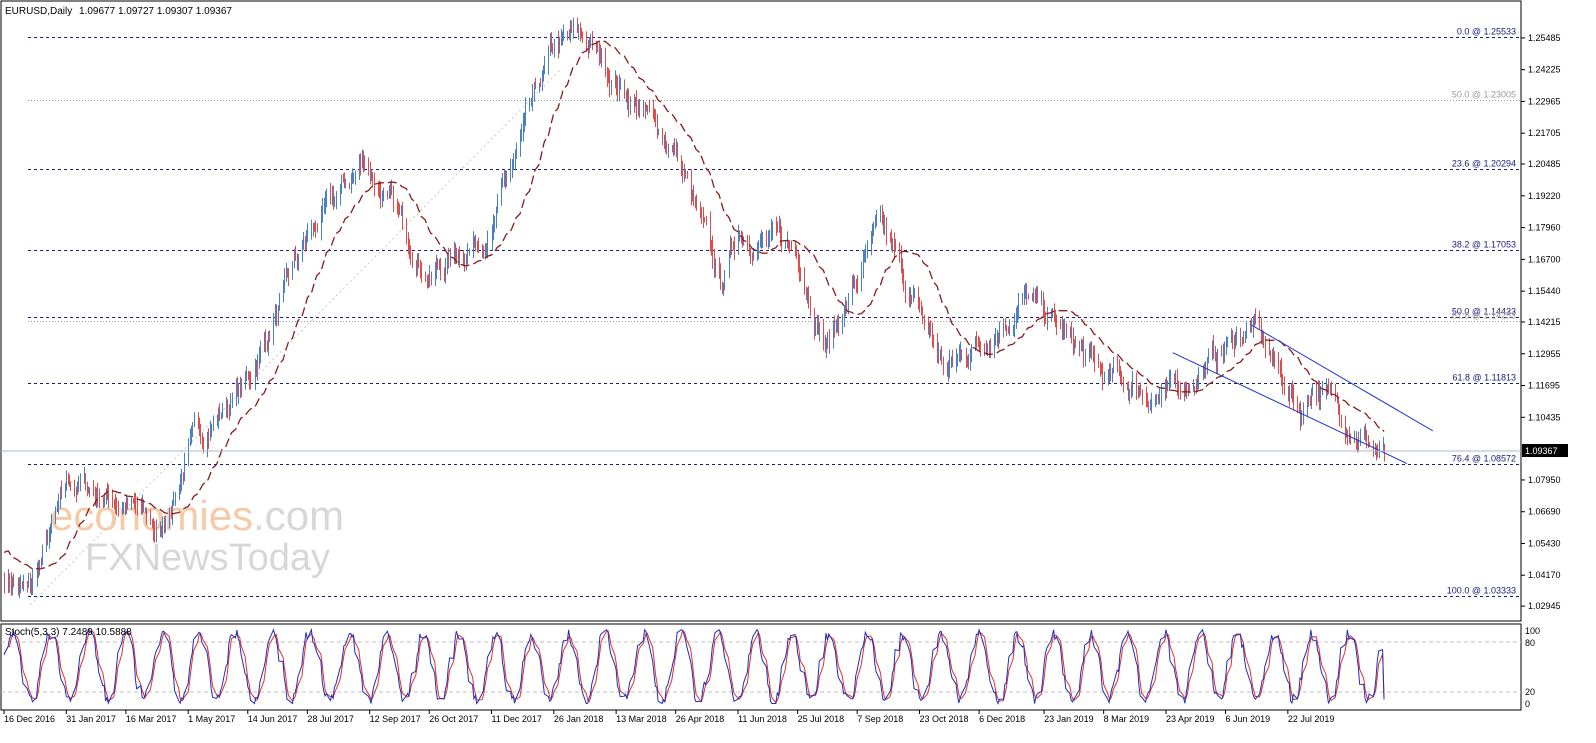  Describe the element at coordinates (1481, 591) in the screenshot. I see `fib-level-label: 100.0 @ 1.03333` at that location.